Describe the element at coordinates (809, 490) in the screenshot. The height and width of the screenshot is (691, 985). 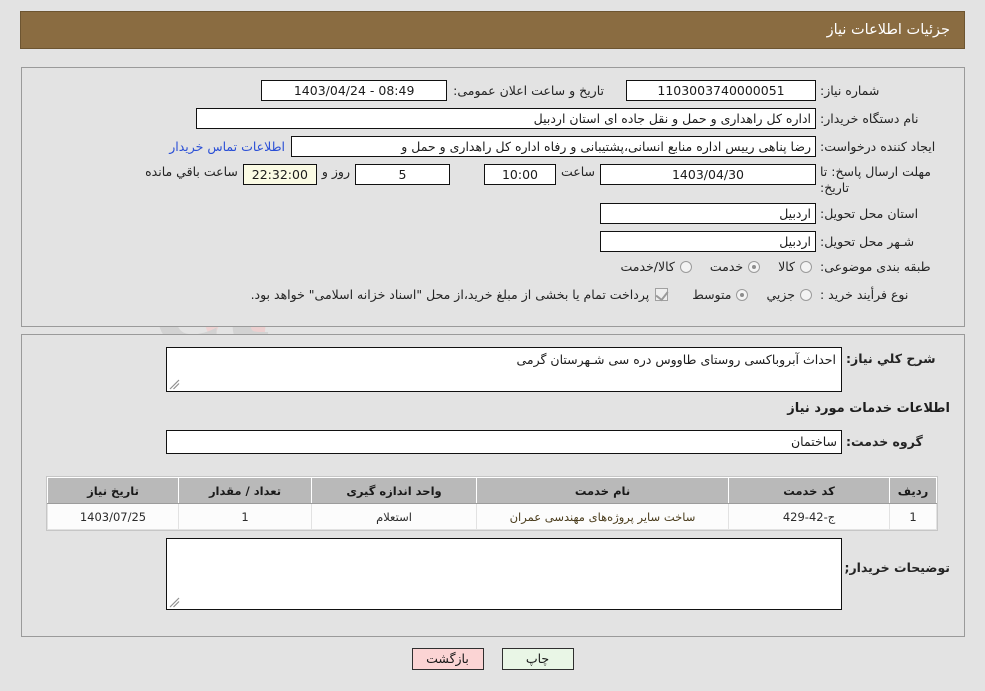
I see `col-service-code: کد خدمت` at that location.